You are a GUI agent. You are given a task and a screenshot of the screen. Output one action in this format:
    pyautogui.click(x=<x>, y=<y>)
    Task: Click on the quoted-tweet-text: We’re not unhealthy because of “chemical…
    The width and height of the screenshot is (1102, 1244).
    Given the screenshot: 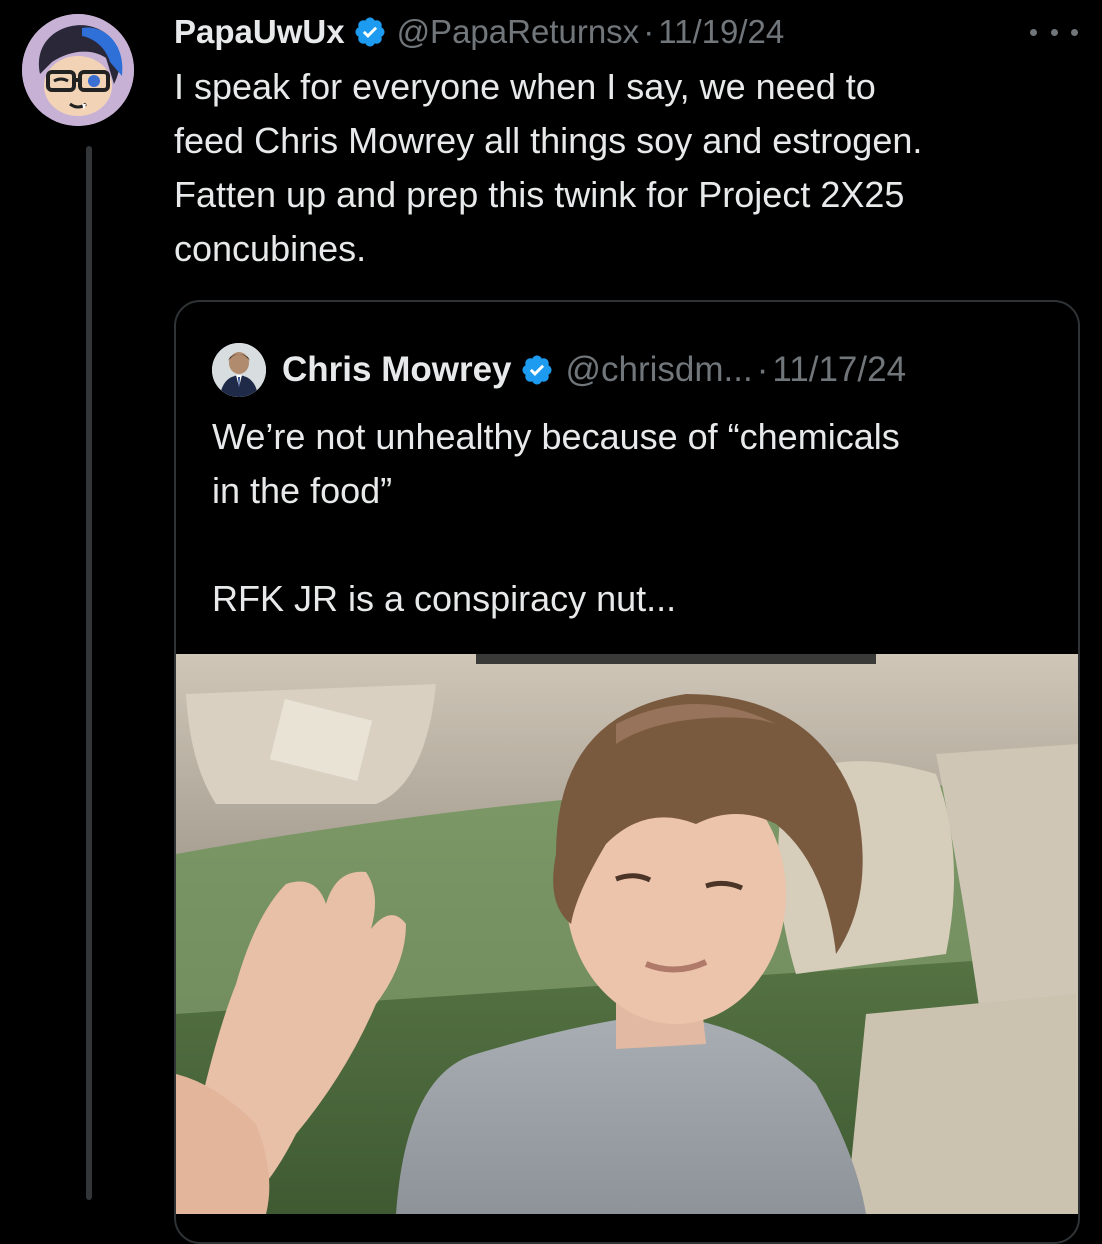 What is the action you would take?
    pyautogui.click(x=556, y=517)
    